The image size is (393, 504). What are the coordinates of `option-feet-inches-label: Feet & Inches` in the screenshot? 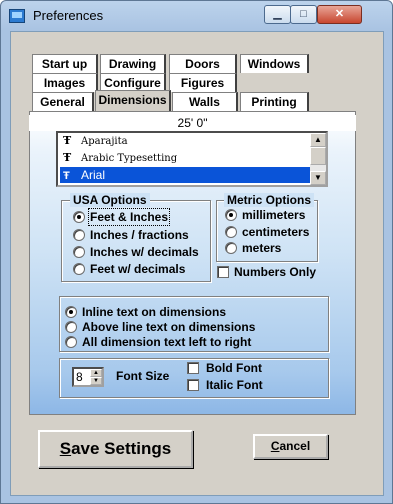 It's located at (129, 217).